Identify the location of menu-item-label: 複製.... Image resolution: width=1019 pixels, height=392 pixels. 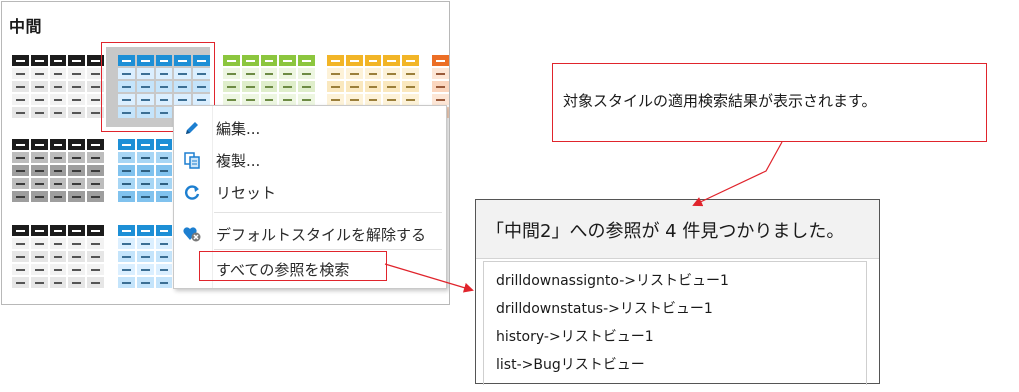
(238, 160).